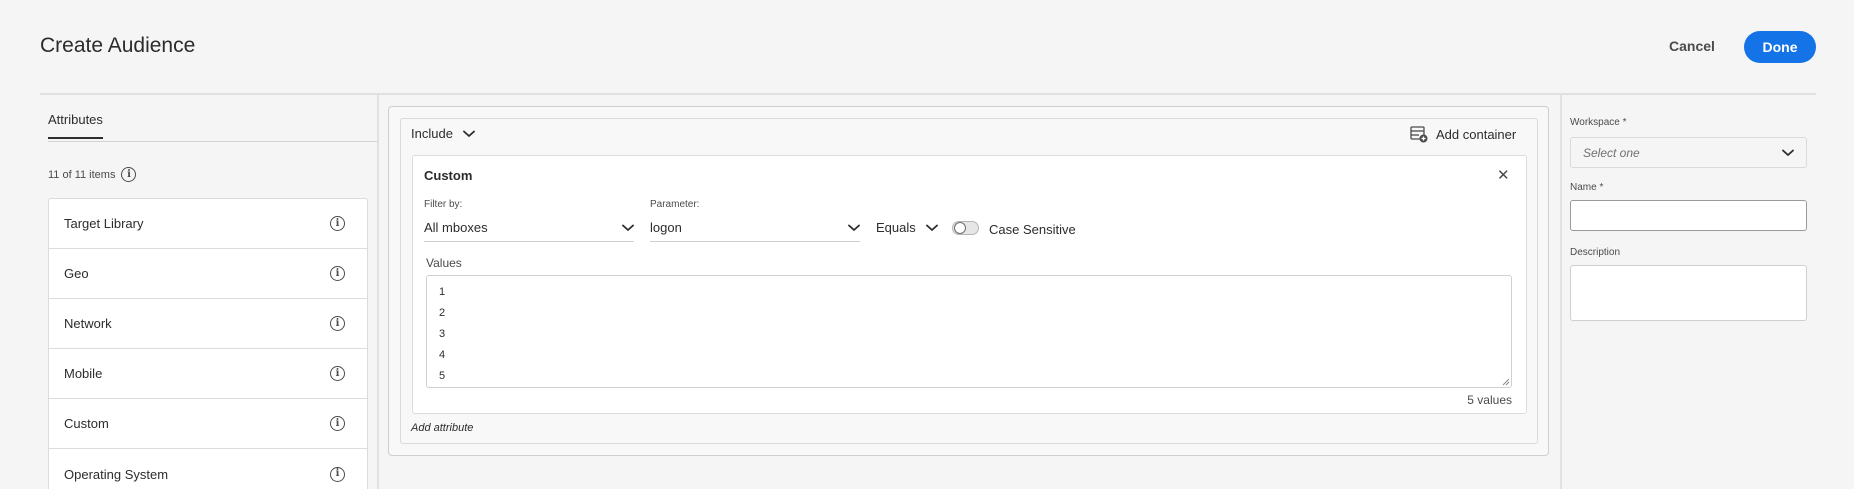 This screenshot has width=1854, height=489. Describe the element at coordinates (432, 133) in the screenshot. I see `include-label: Include` at that location.